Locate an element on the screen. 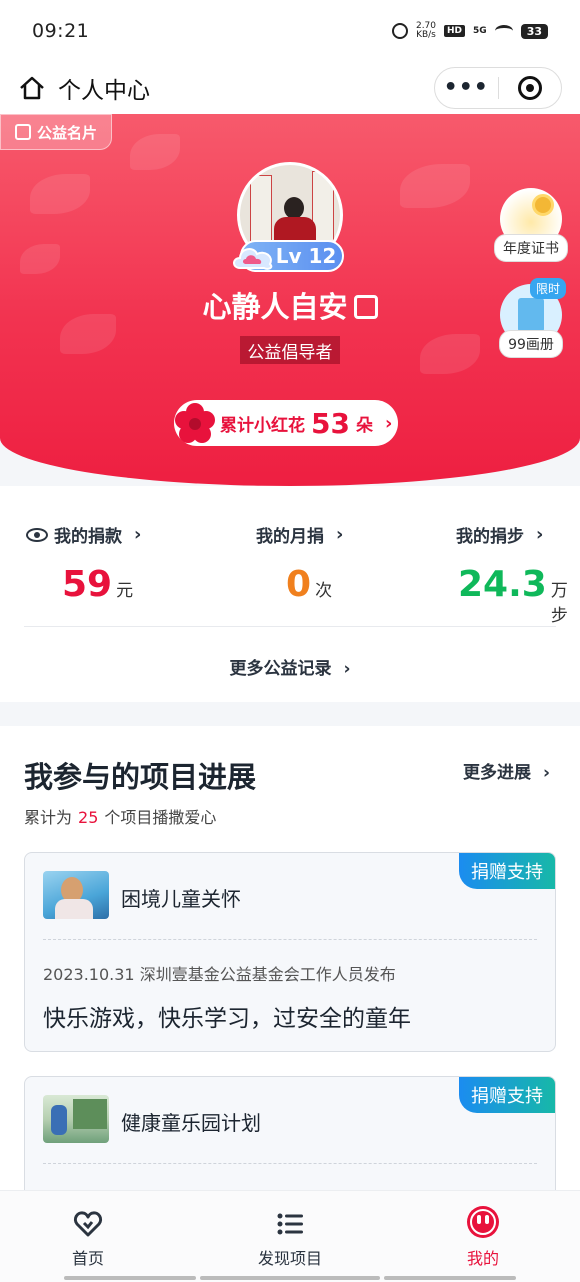 This screenshot has width=580, height=1282. summary-suffix: 个项目播撒爱心 is located at coordinates (160, 817).